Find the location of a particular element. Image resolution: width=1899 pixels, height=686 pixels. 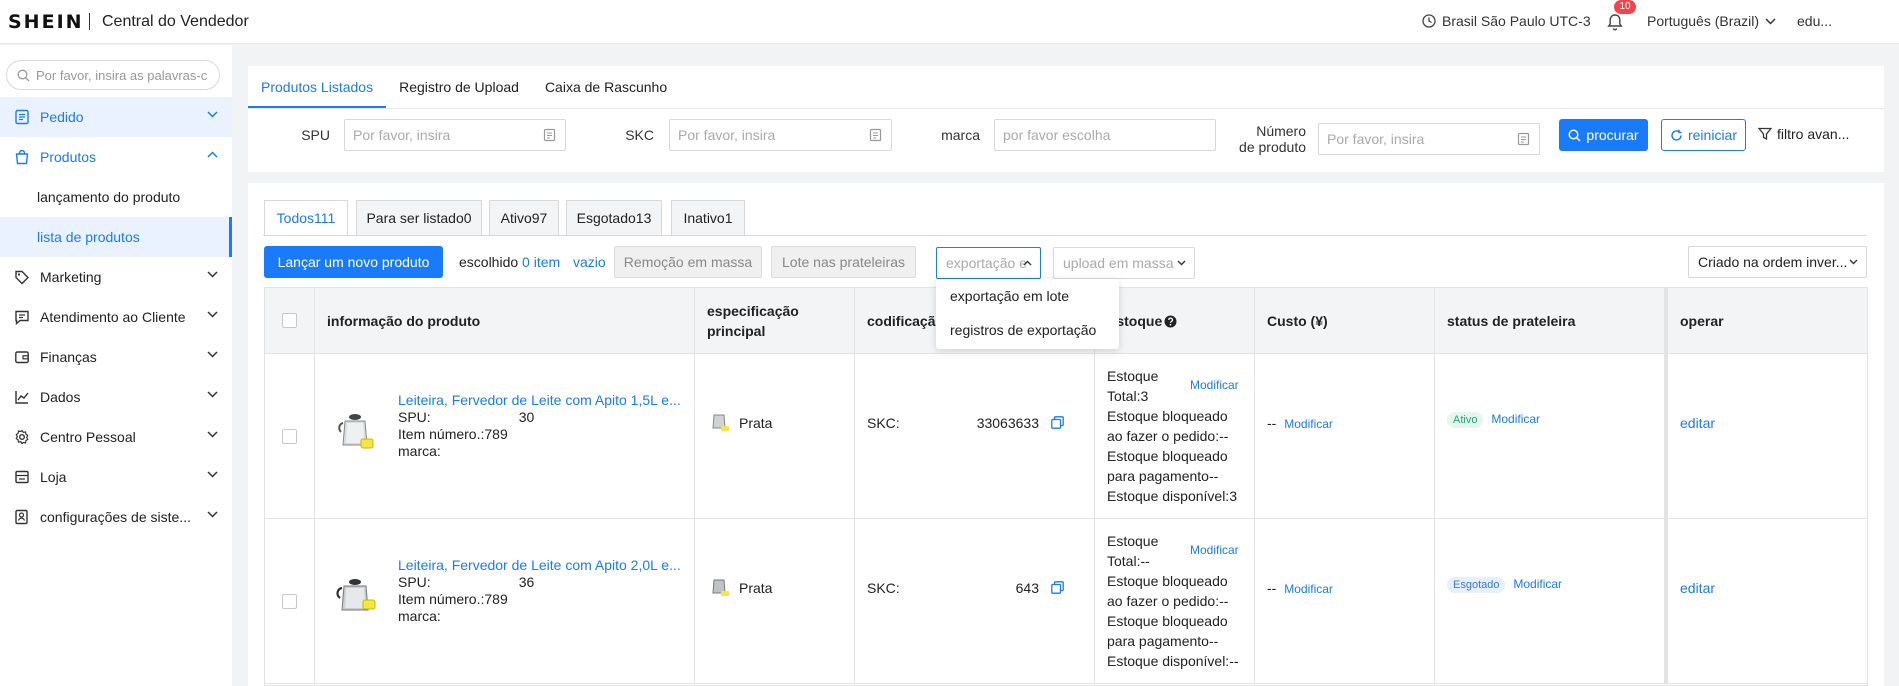

timezone-selector: Brasil São Paulo UTC-3 is located at coordinates (1506, 21).